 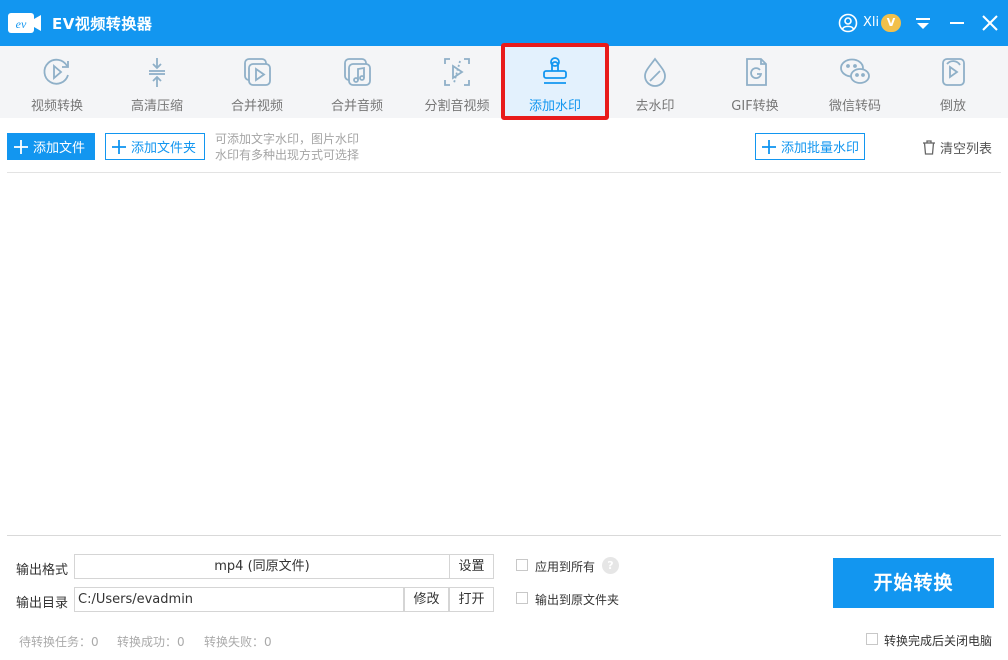 I want to click on watermark-hint: 可添加文字水印，图片水印 水印有多种出现方式可选择, so click(x=287, y=147).